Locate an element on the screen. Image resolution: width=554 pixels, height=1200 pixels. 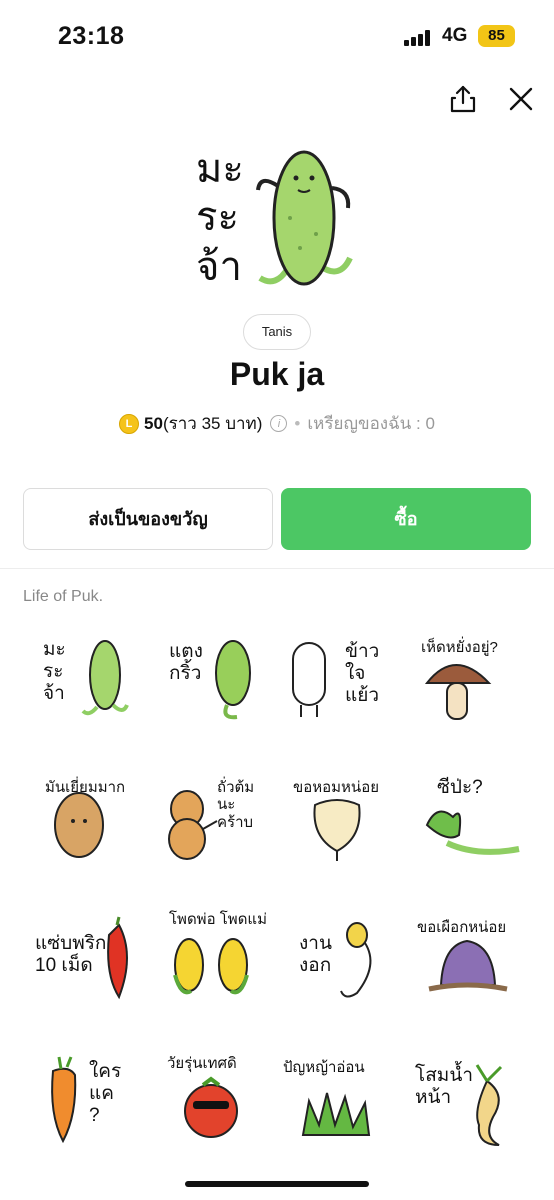
sticker-item: มันเยี่ยมมาก is located at coordinates (86, 824).